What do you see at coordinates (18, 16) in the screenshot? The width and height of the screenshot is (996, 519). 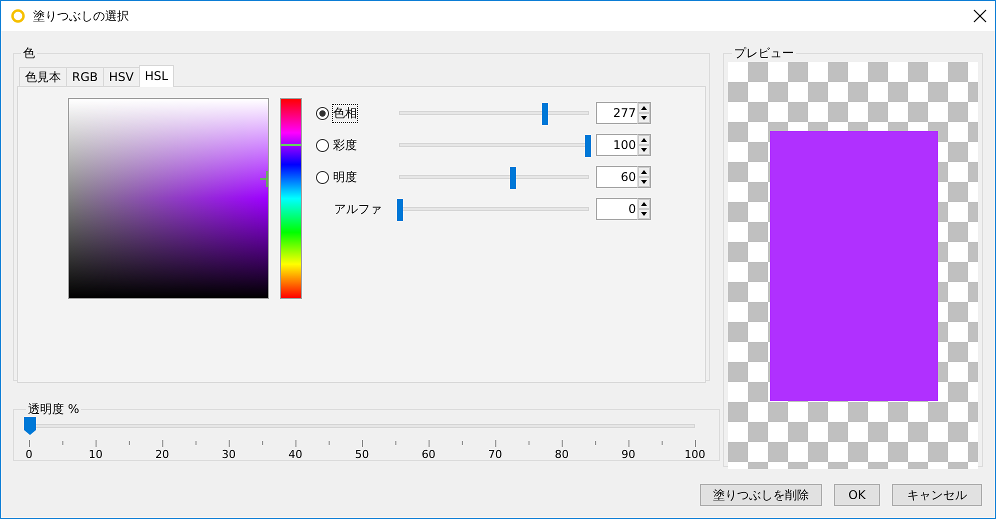 I see `app-icon` at bounding box center [18, 16].